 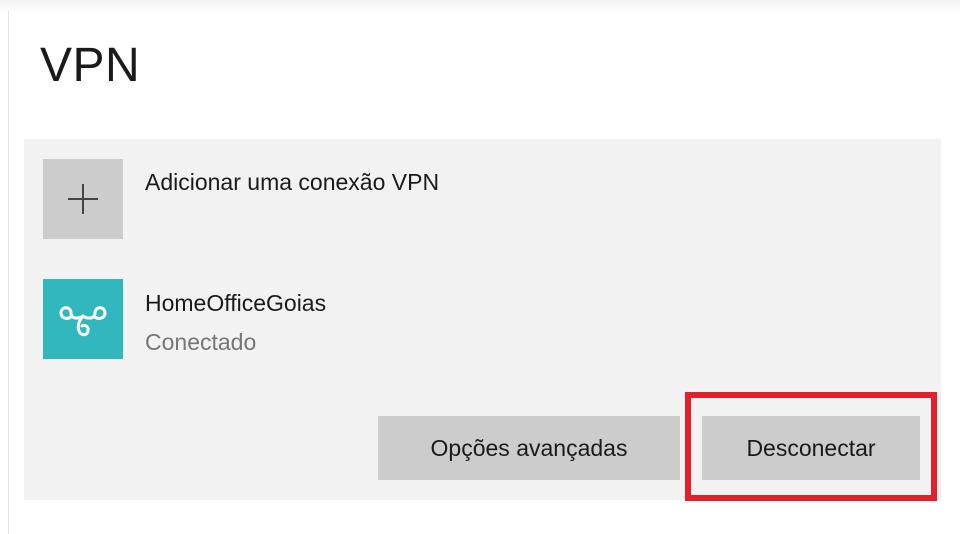 What do you see at coordinates (811, 448) in the screenshot?
I see `disconnect-button: Desconectar` at bounding box center [811, 448].